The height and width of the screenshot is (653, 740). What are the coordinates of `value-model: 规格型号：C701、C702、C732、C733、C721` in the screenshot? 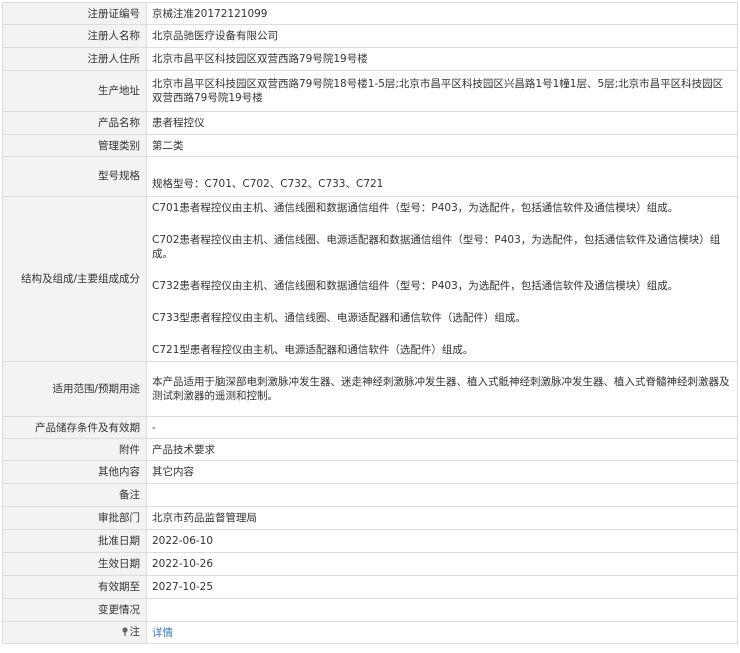 It's located at (442, 176).